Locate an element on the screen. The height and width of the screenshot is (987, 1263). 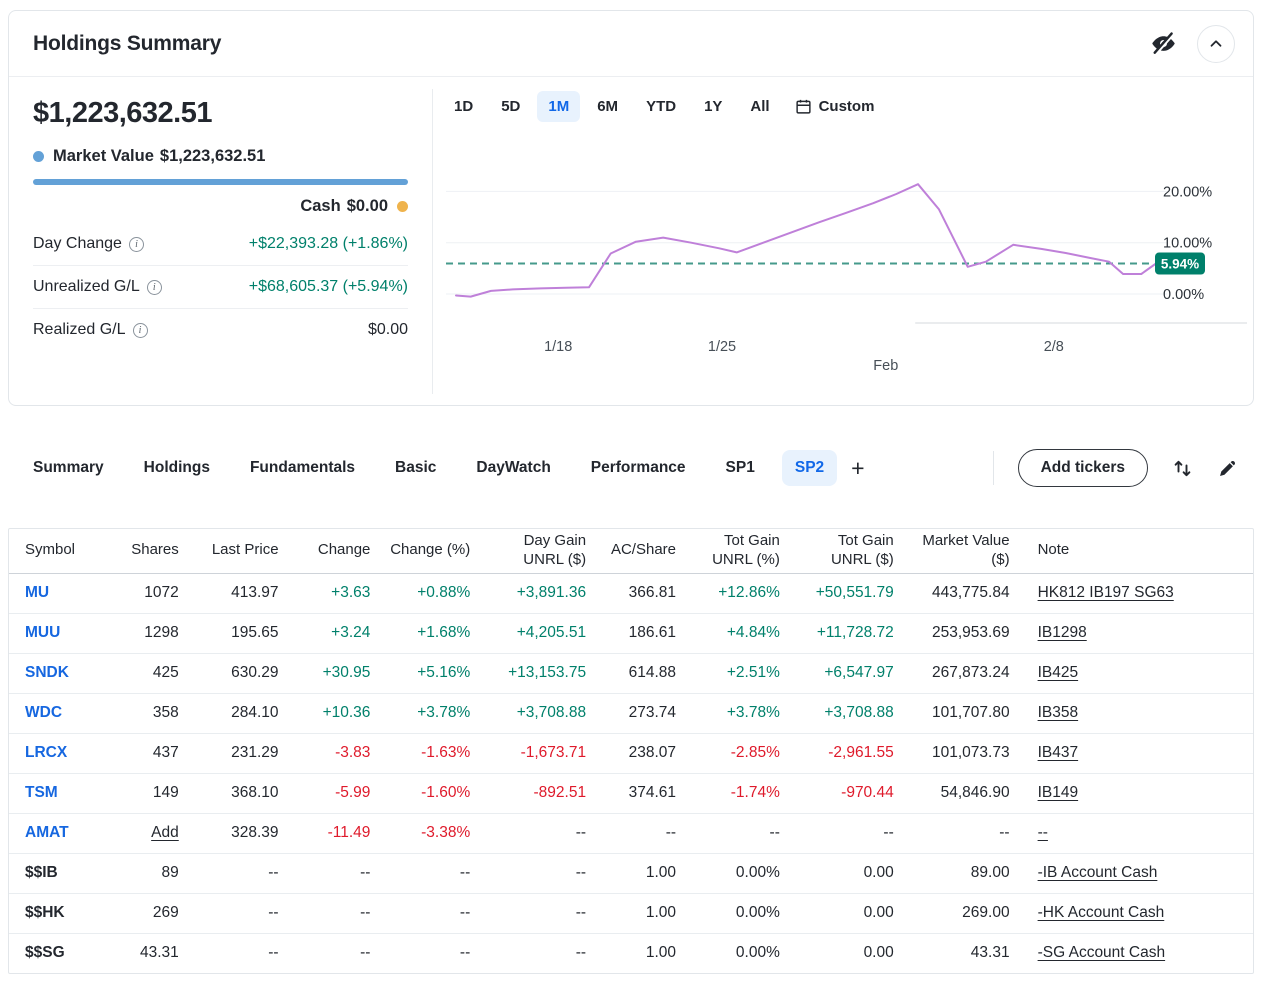
cell-change_pct: -- is located at coordinates (428, 913).